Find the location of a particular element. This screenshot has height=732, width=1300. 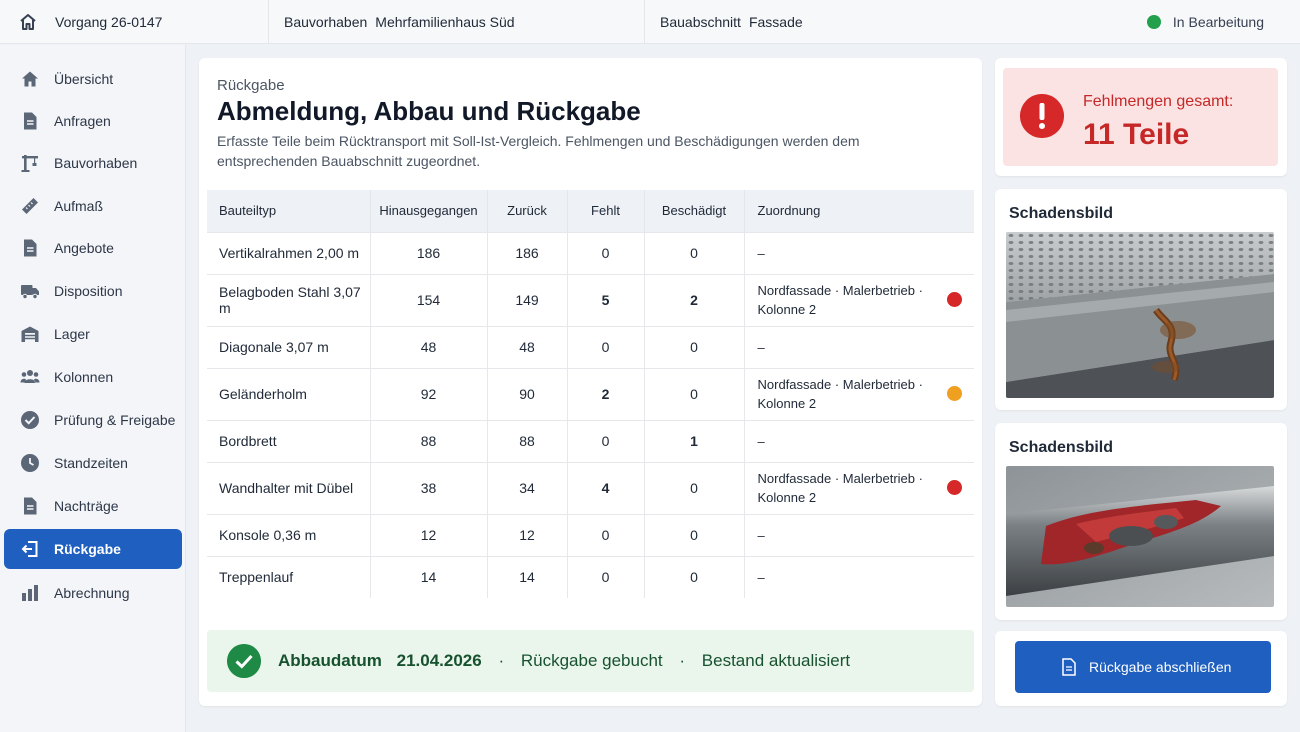

sidebar-item-label: Lager is located at coordinates (72, 334).